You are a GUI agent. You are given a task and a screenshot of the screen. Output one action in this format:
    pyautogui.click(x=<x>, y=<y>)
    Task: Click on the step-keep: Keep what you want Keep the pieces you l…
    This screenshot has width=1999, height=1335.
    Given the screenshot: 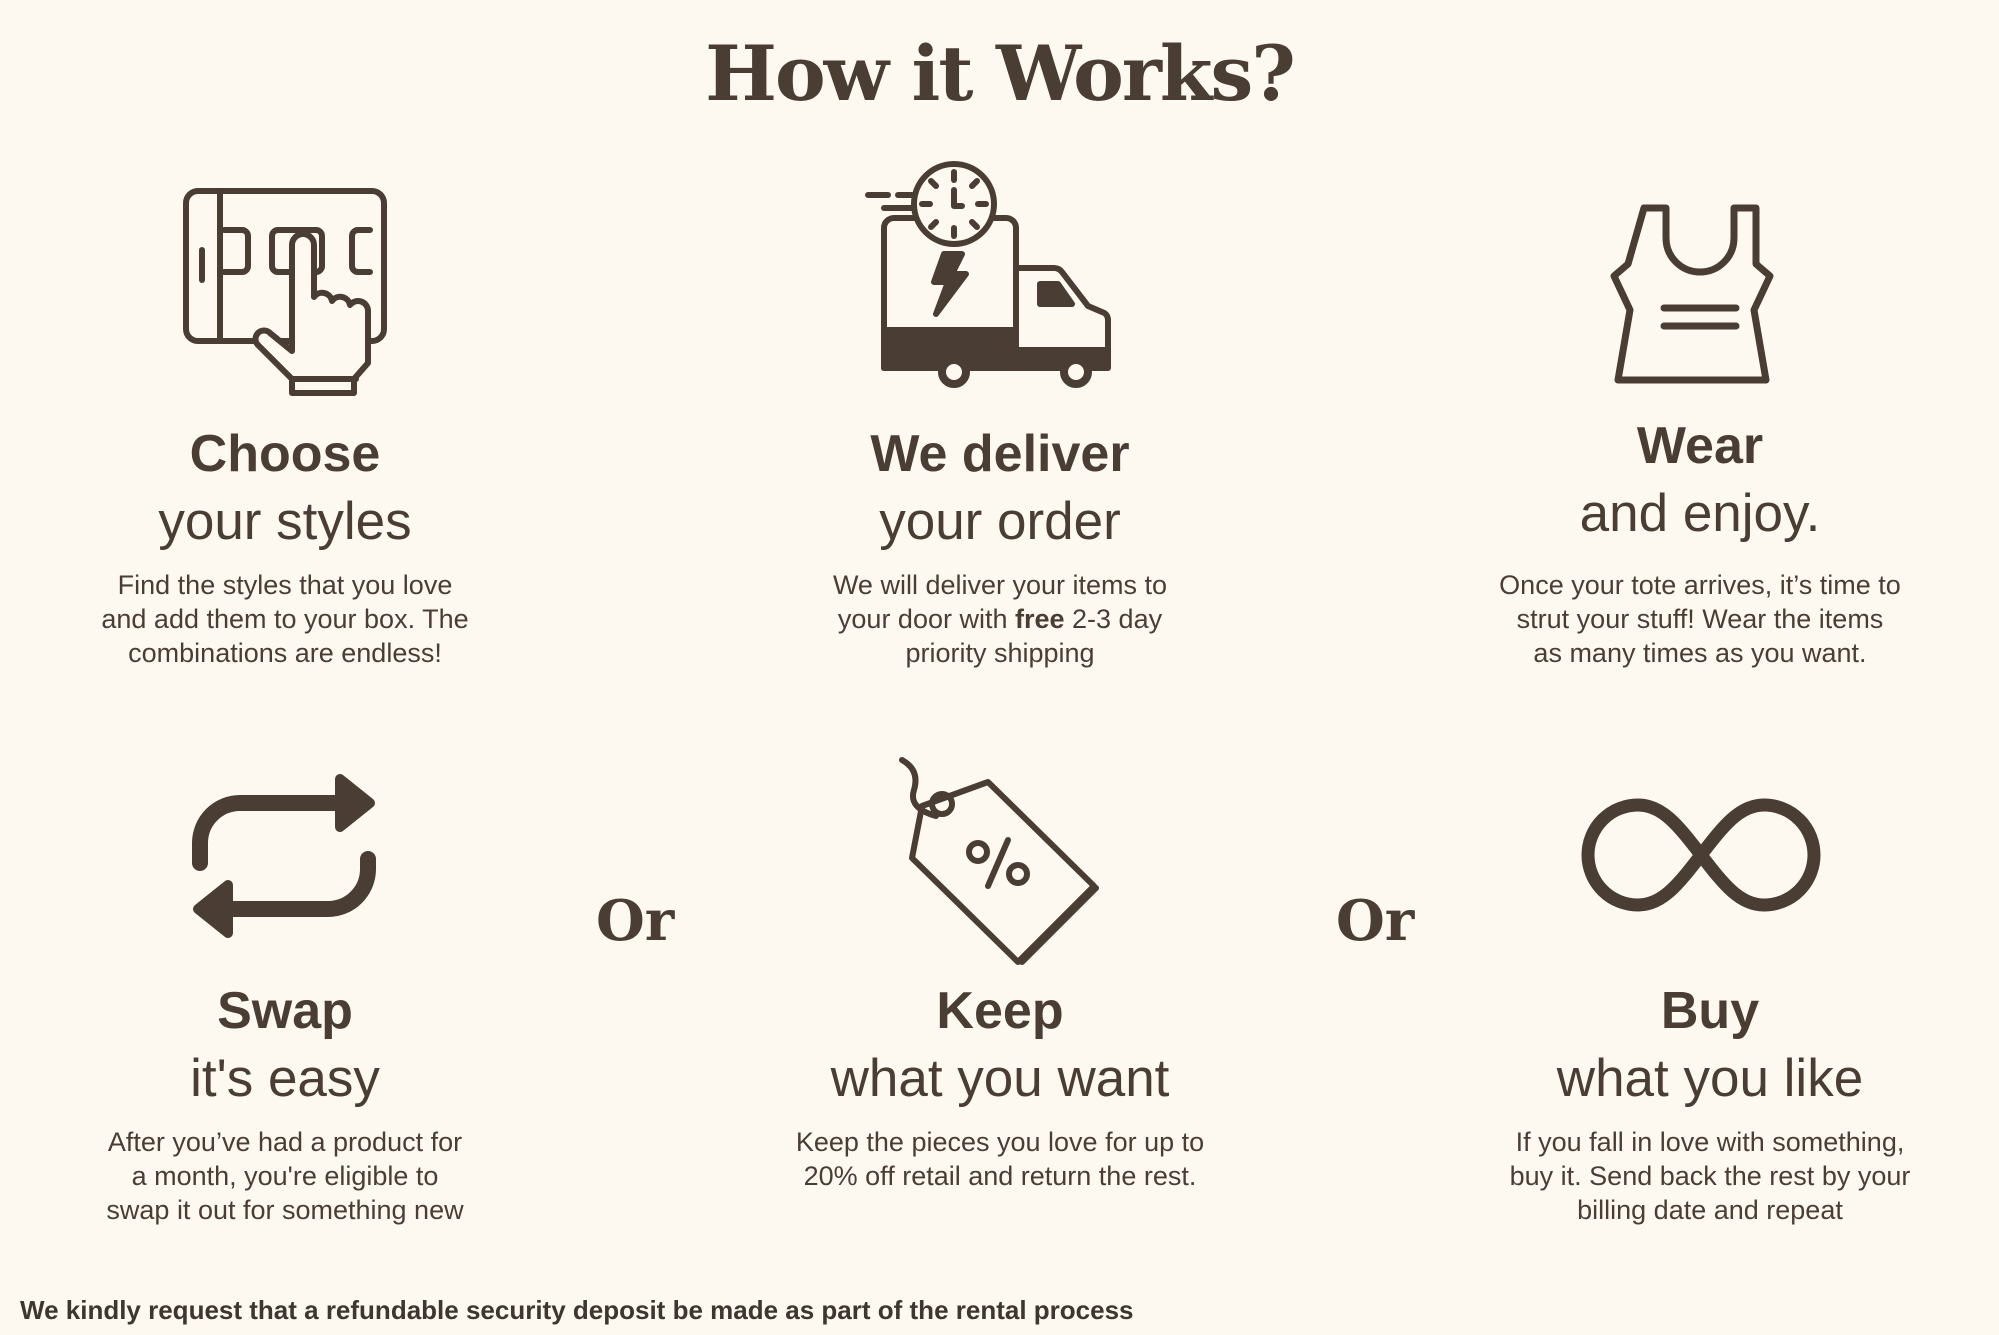 What is the action you would take?
    pyautogui.click(x=1000, y=1085)
    